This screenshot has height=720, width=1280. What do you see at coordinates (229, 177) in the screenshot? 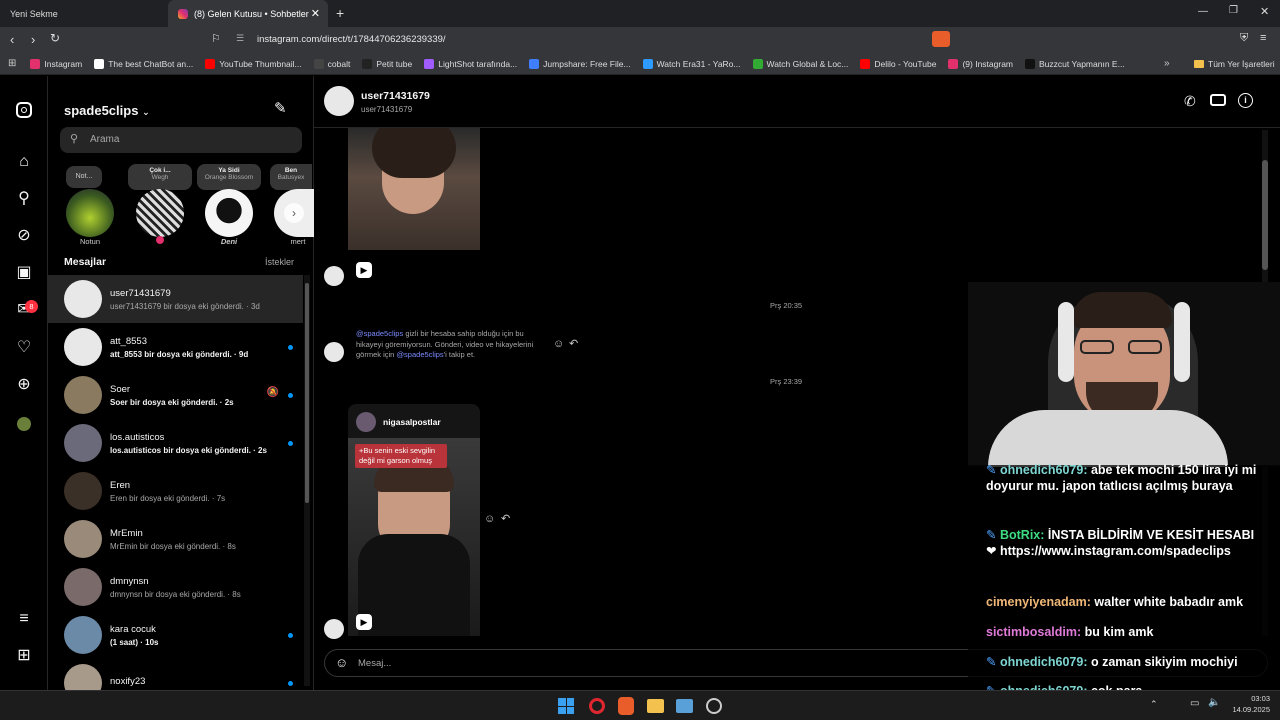
I see `note-bubble: Ya Sidi Orange Blossom` at bounding box center [229, 177].